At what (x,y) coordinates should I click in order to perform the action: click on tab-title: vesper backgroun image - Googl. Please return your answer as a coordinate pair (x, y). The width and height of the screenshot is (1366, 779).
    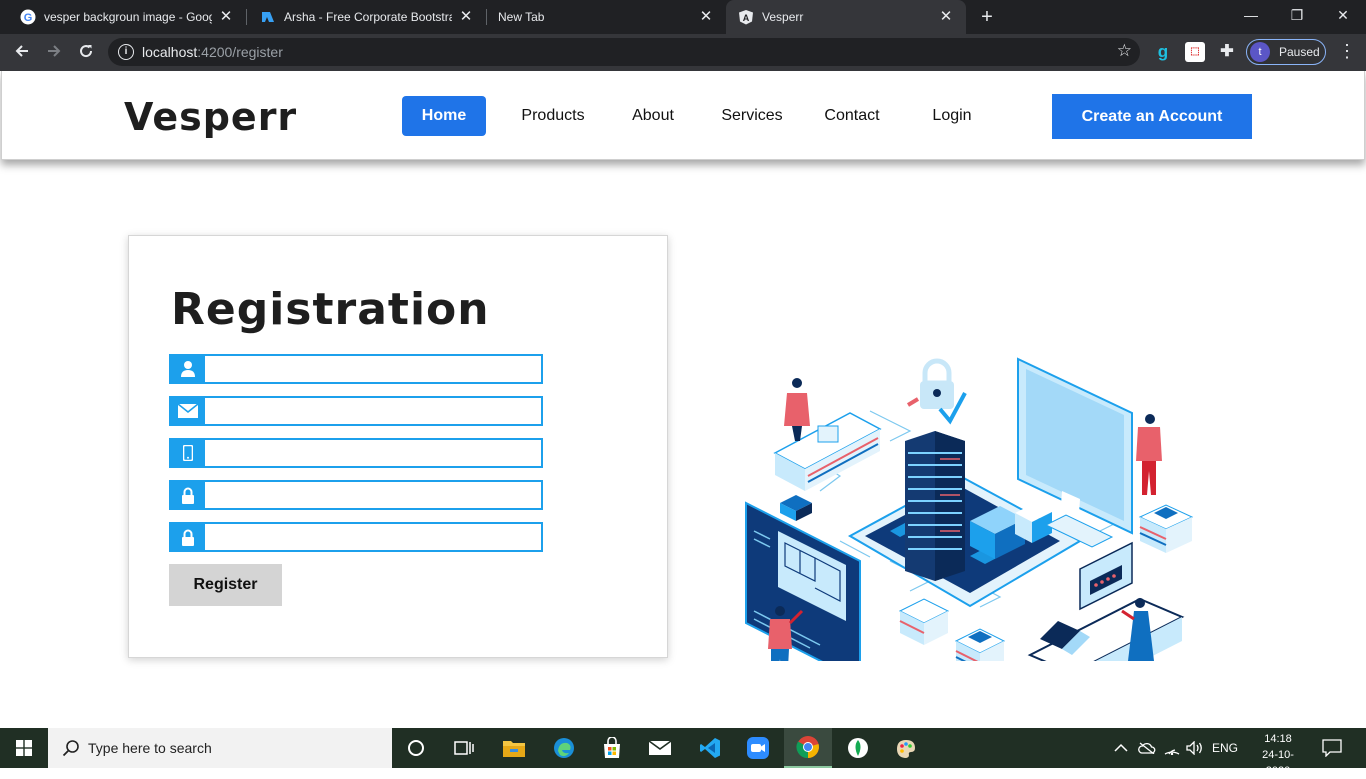
    Looking at the image, I should click on (128, 17).